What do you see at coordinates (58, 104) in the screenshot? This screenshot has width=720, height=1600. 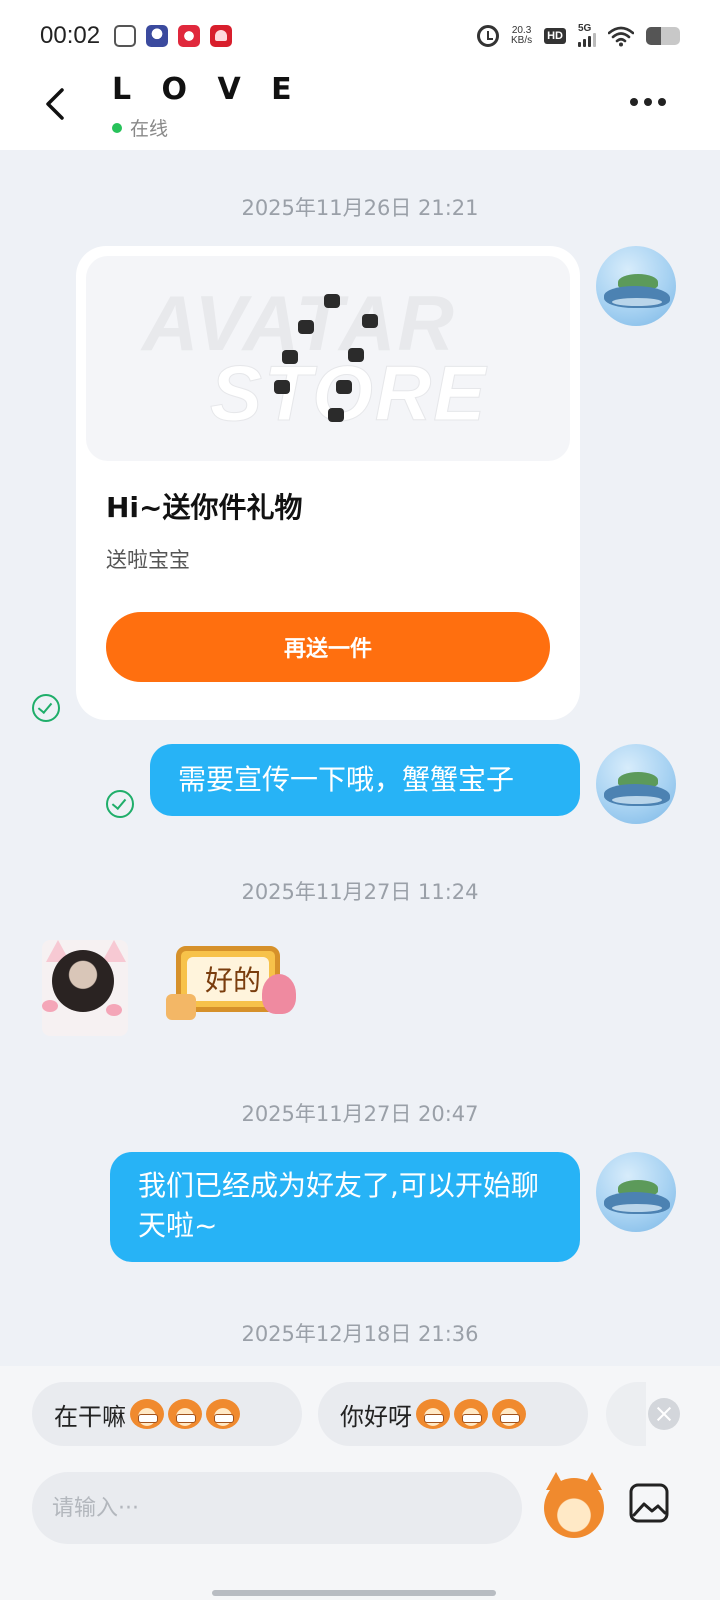 I see `chevron-left-icon` at bounding box center [58, 104].